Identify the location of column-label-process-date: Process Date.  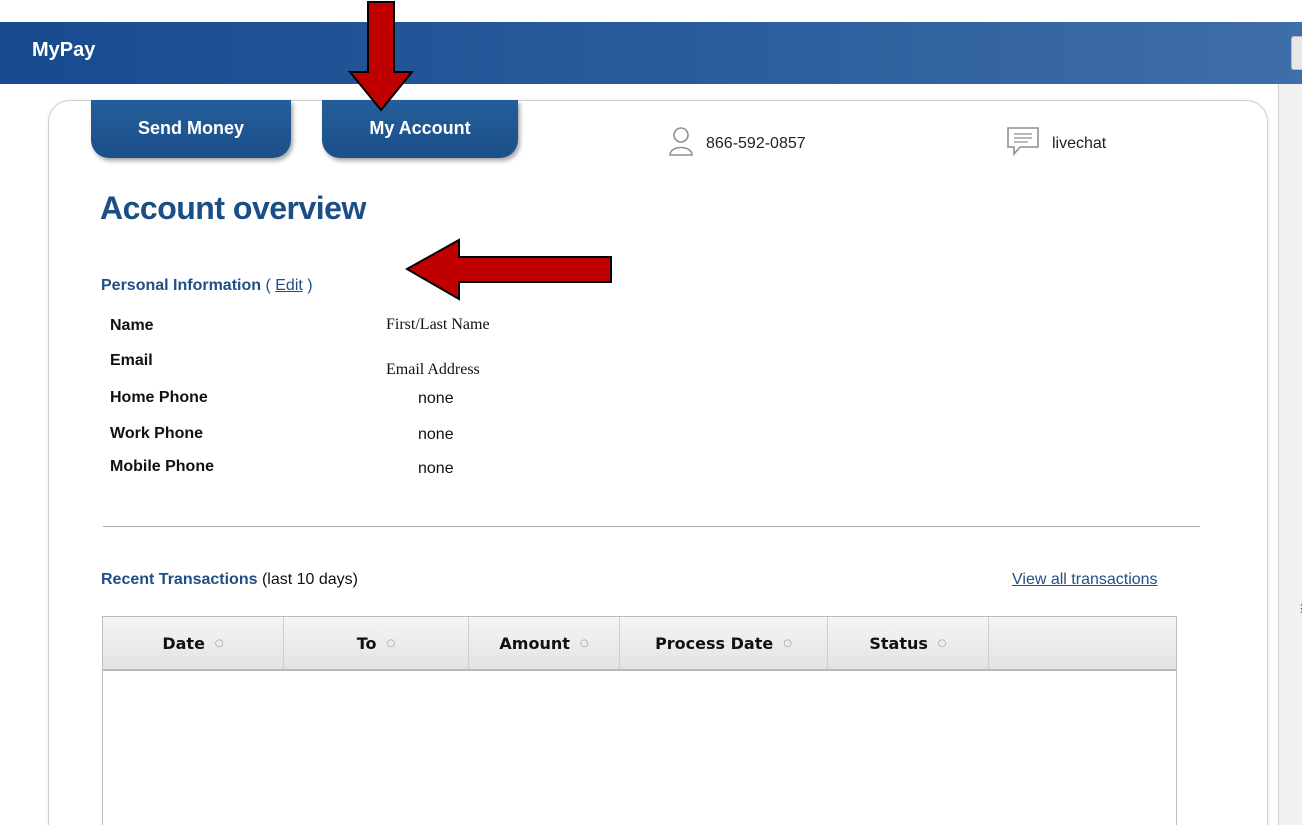
(714, 643).